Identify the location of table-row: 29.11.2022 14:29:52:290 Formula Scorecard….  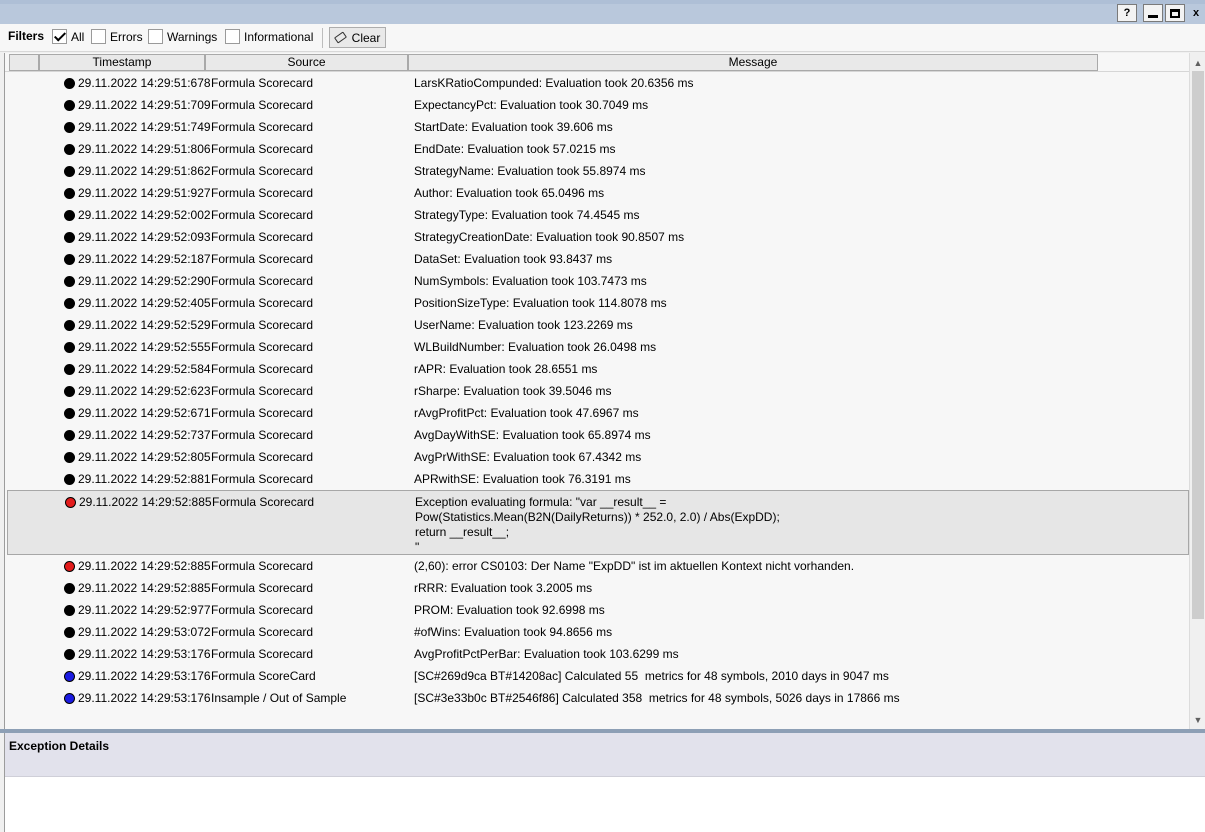
(597, 281).